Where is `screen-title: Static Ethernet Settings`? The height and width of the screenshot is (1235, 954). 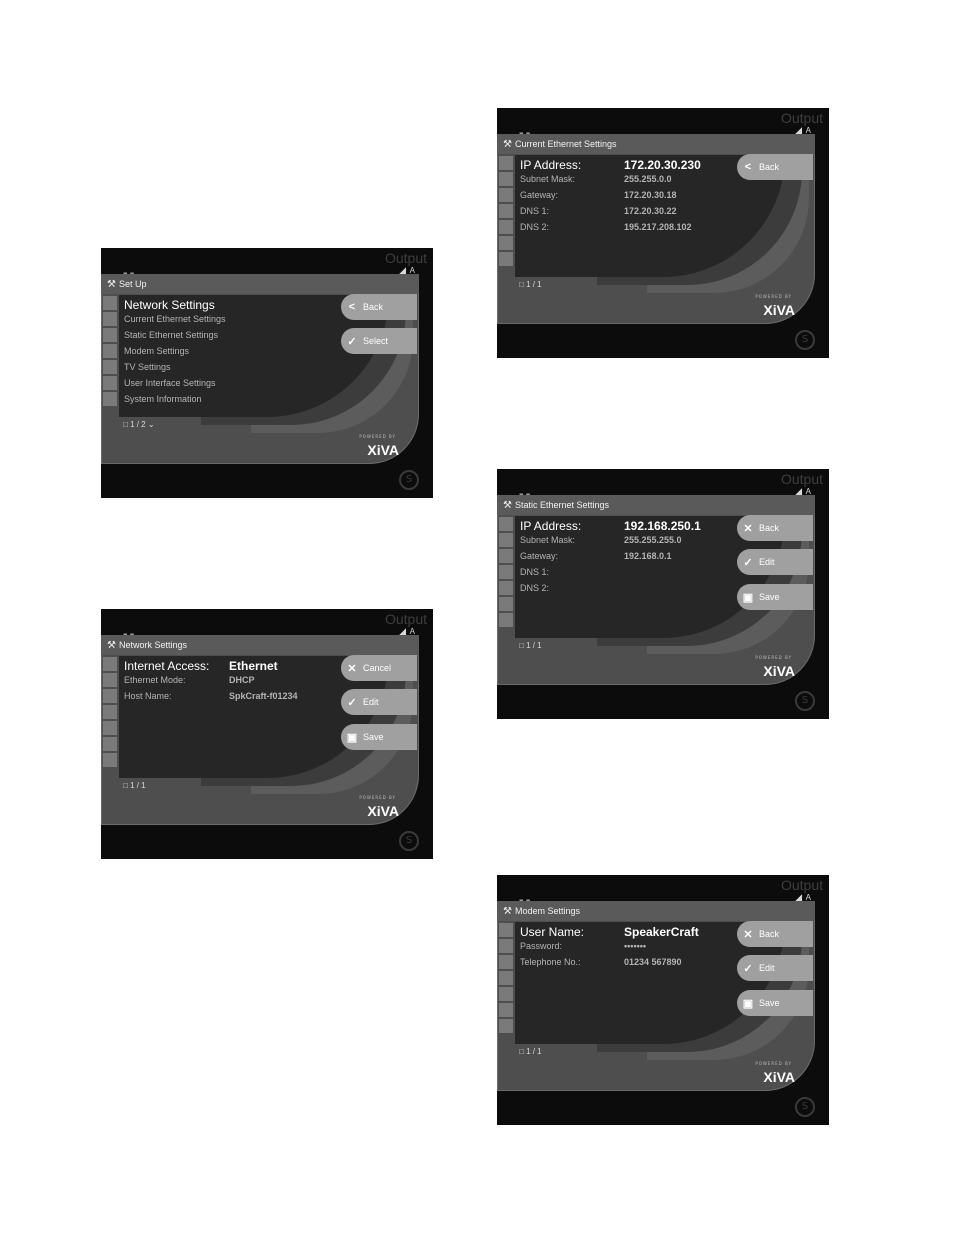 screen-title: Static Ethernet Settings is located at coordinates (562, 505).